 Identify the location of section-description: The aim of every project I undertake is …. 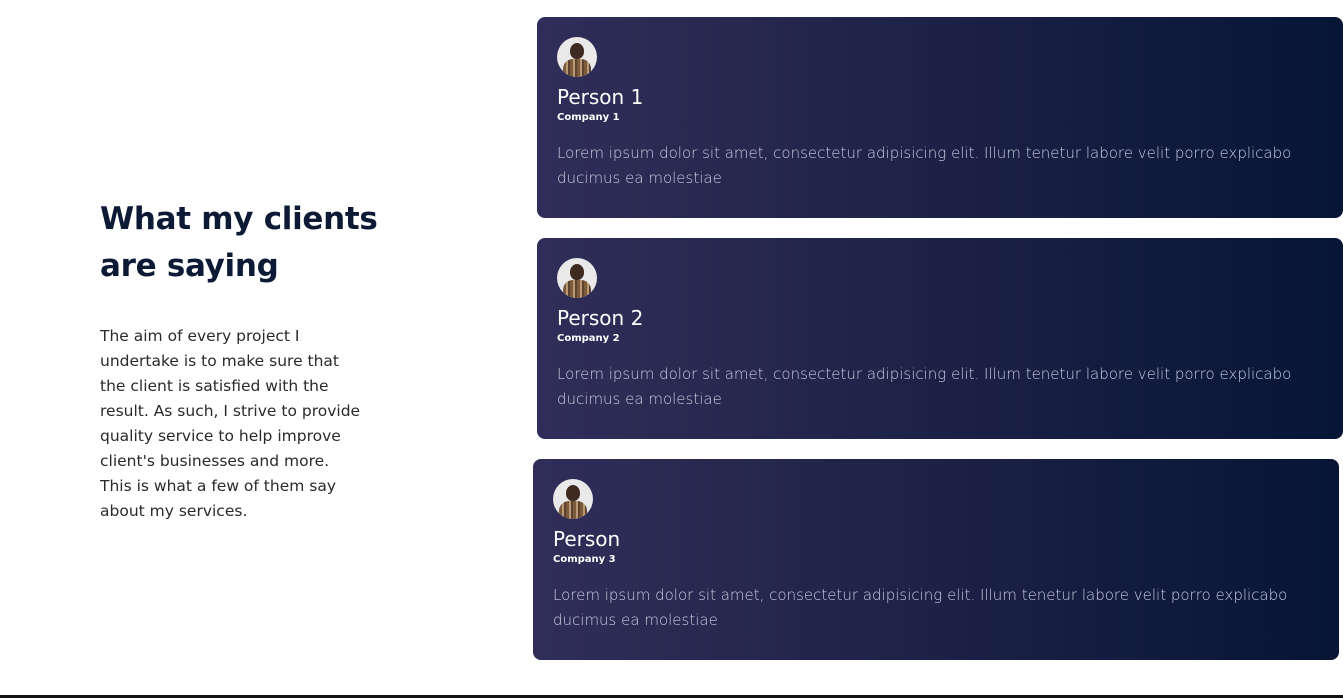
(230, 423).